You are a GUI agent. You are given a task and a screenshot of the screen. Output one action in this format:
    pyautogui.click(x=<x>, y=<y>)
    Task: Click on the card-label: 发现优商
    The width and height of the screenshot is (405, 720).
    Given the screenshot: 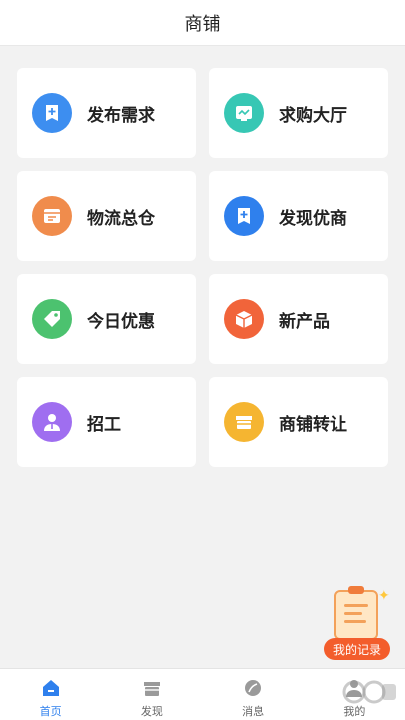 What is the action you would take?
    pyautogui.click(x=313, y=218)
    